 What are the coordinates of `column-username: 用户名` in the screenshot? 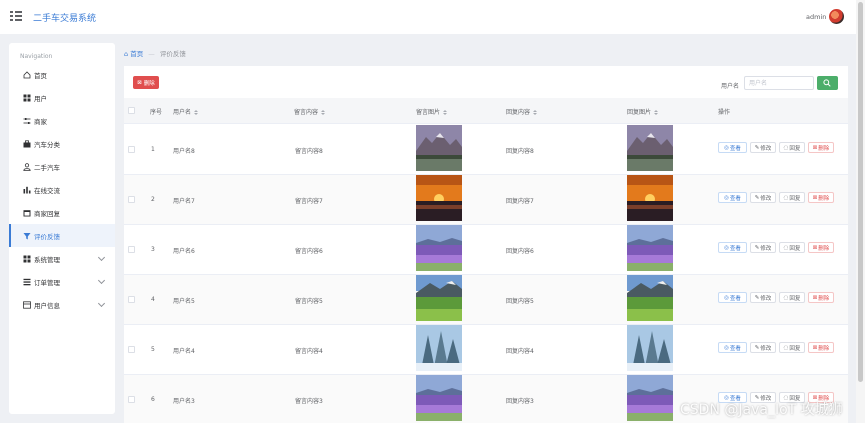 It's located at (186, 111).